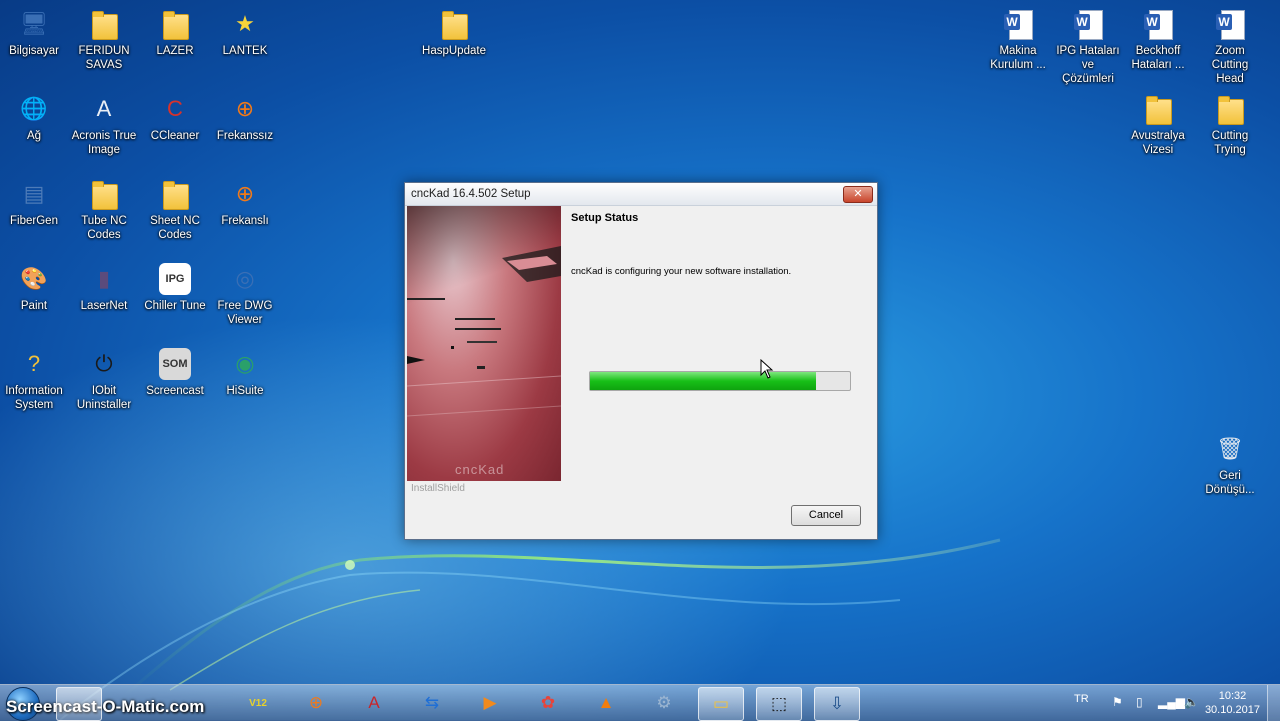 The image size is (1280, 721). Describe the element at coordinates (1088, 47) in the screenshot. I see `desktop-icon-ipg-hataları-ve-çözümleri: IPG Hataları ve Çözümleri` at that location.